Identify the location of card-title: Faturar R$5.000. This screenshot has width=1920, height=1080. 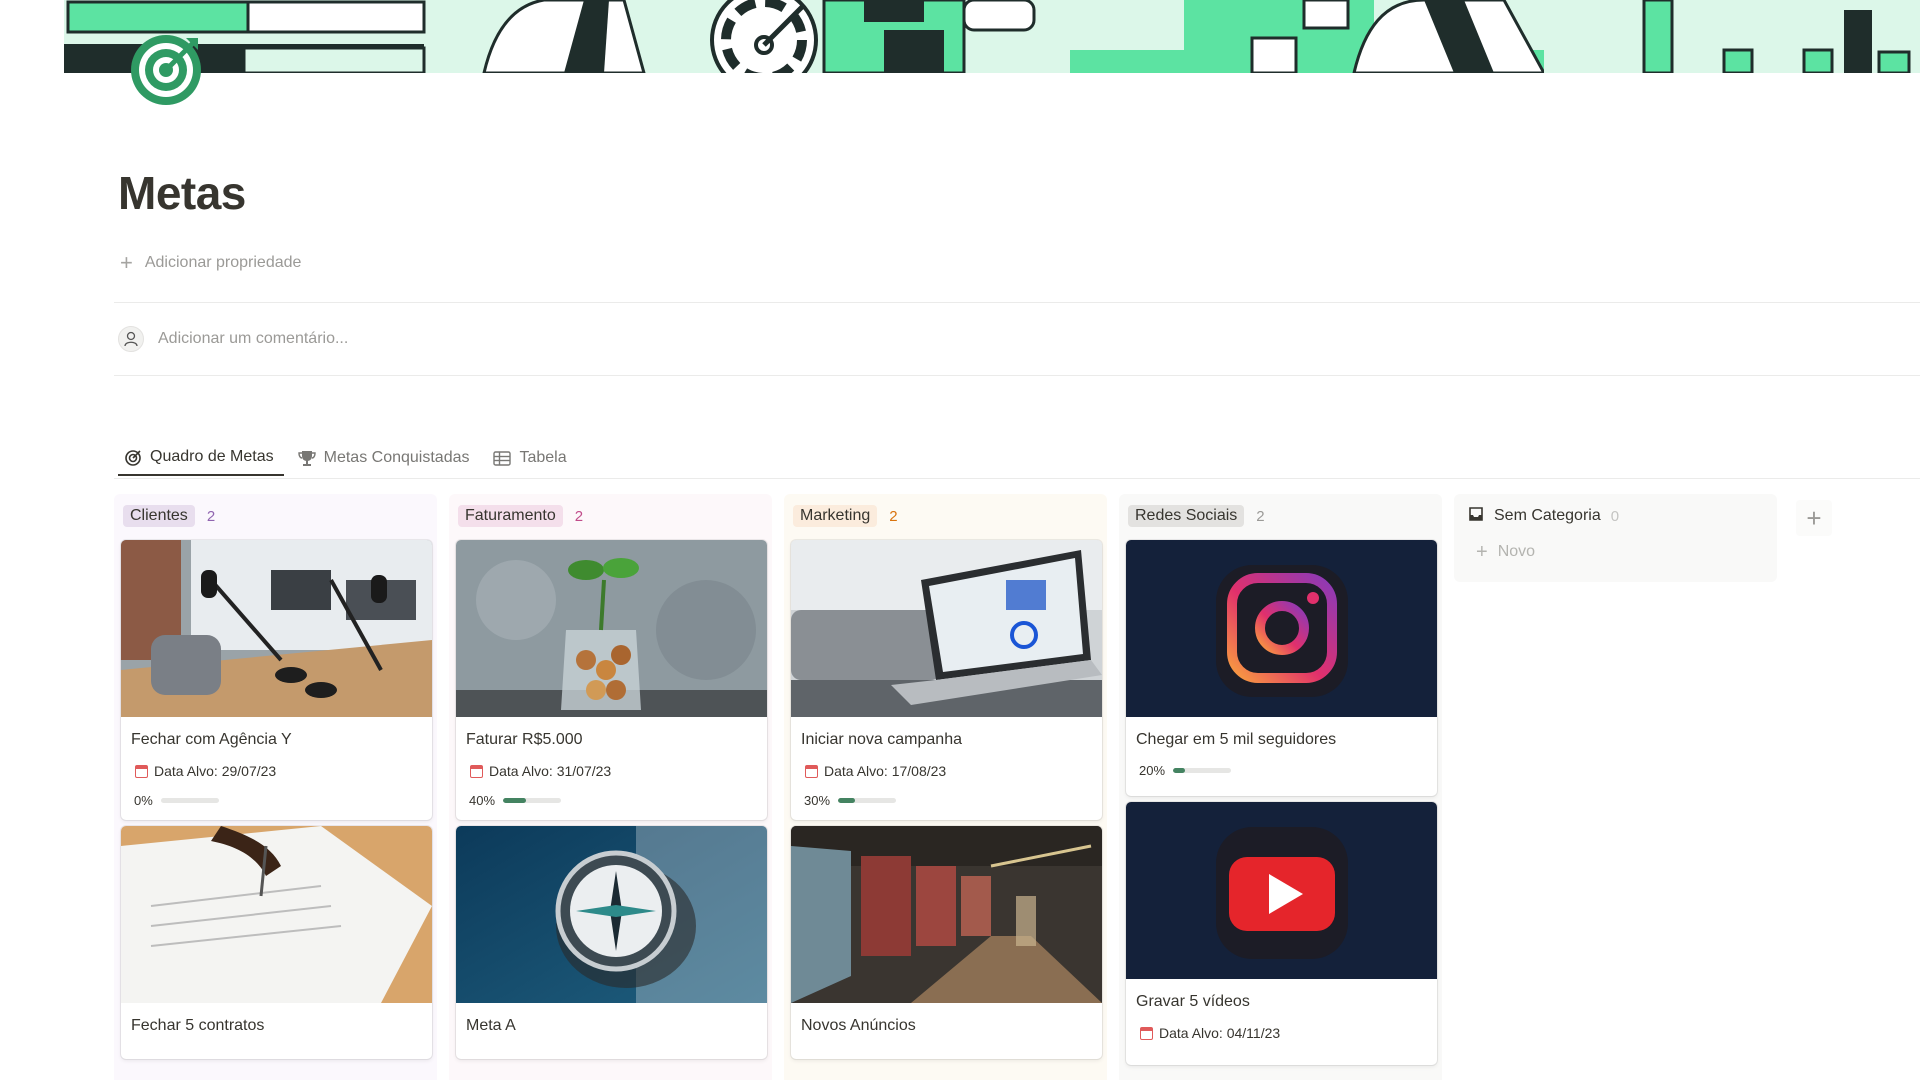
(524, 739).